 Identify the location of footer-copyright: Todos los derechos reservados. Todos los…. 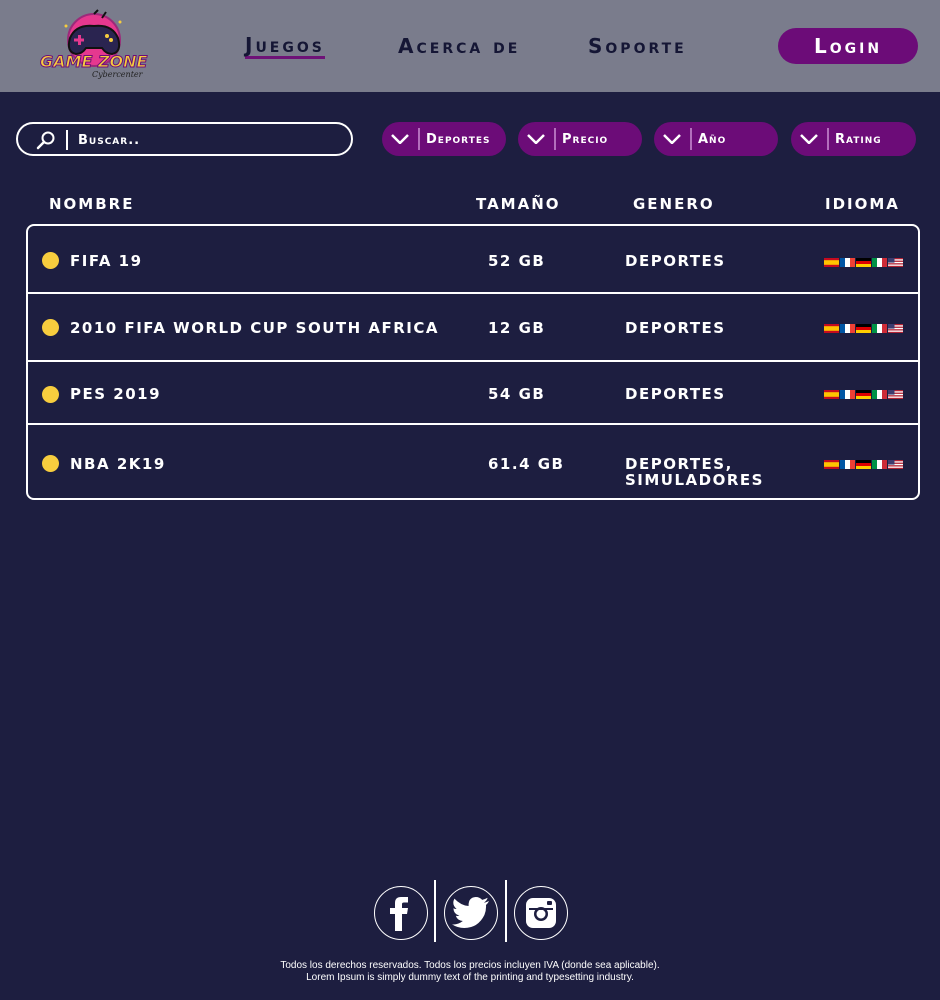
(470, 965).